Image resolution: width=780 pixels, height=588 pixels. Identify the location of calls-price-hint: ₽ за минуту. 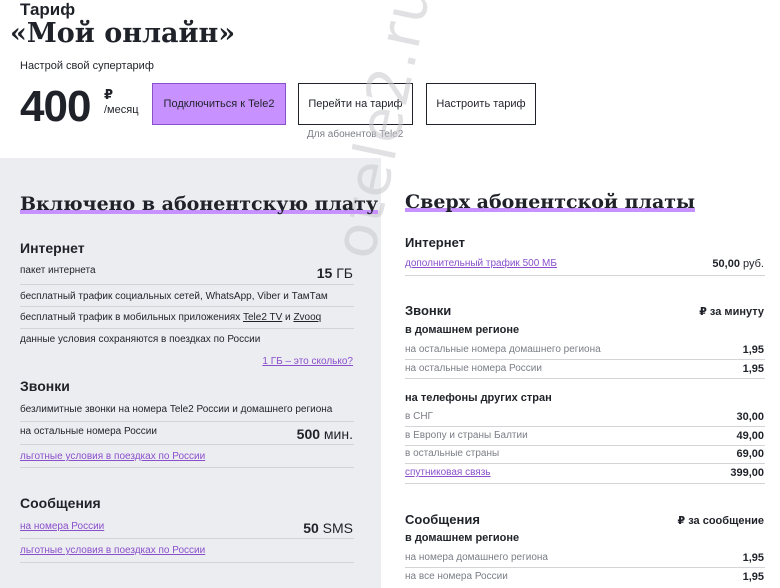
(731, 312).